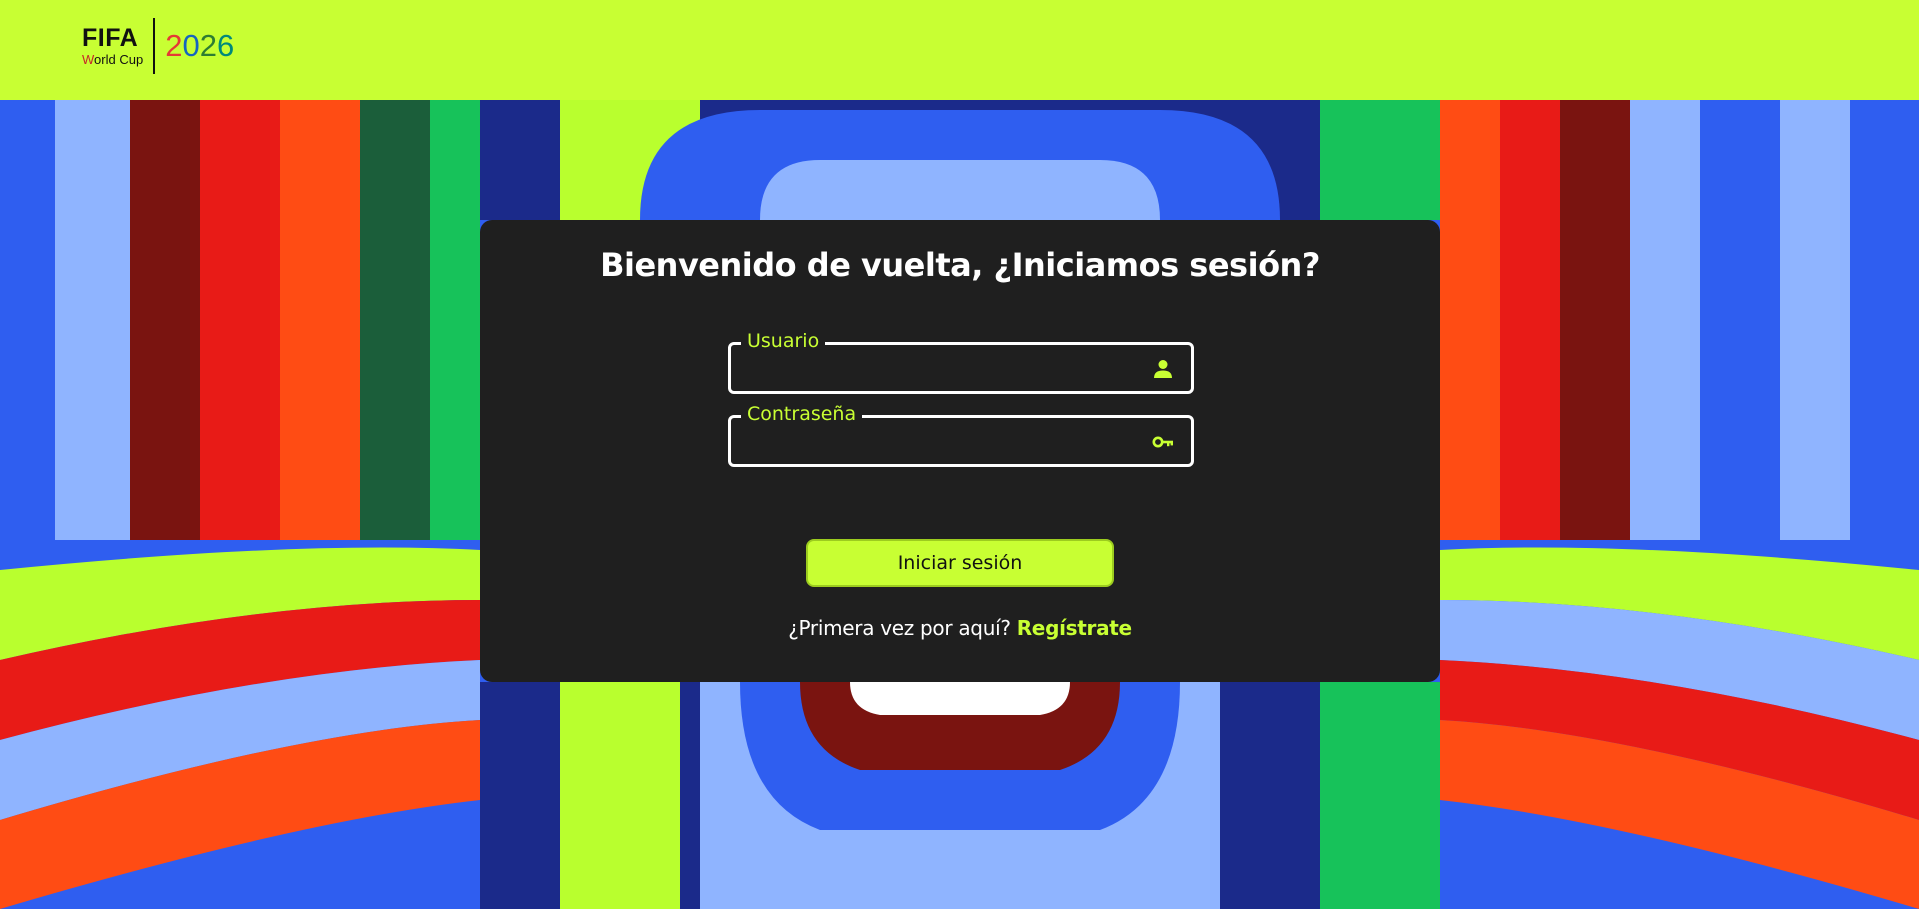 This screenshot has width=1919, height=909. What do you see at coordinates (960, 563) in the screenshot?
I see `login-button: Iniciar sesión` at bounding box center [960, 563].